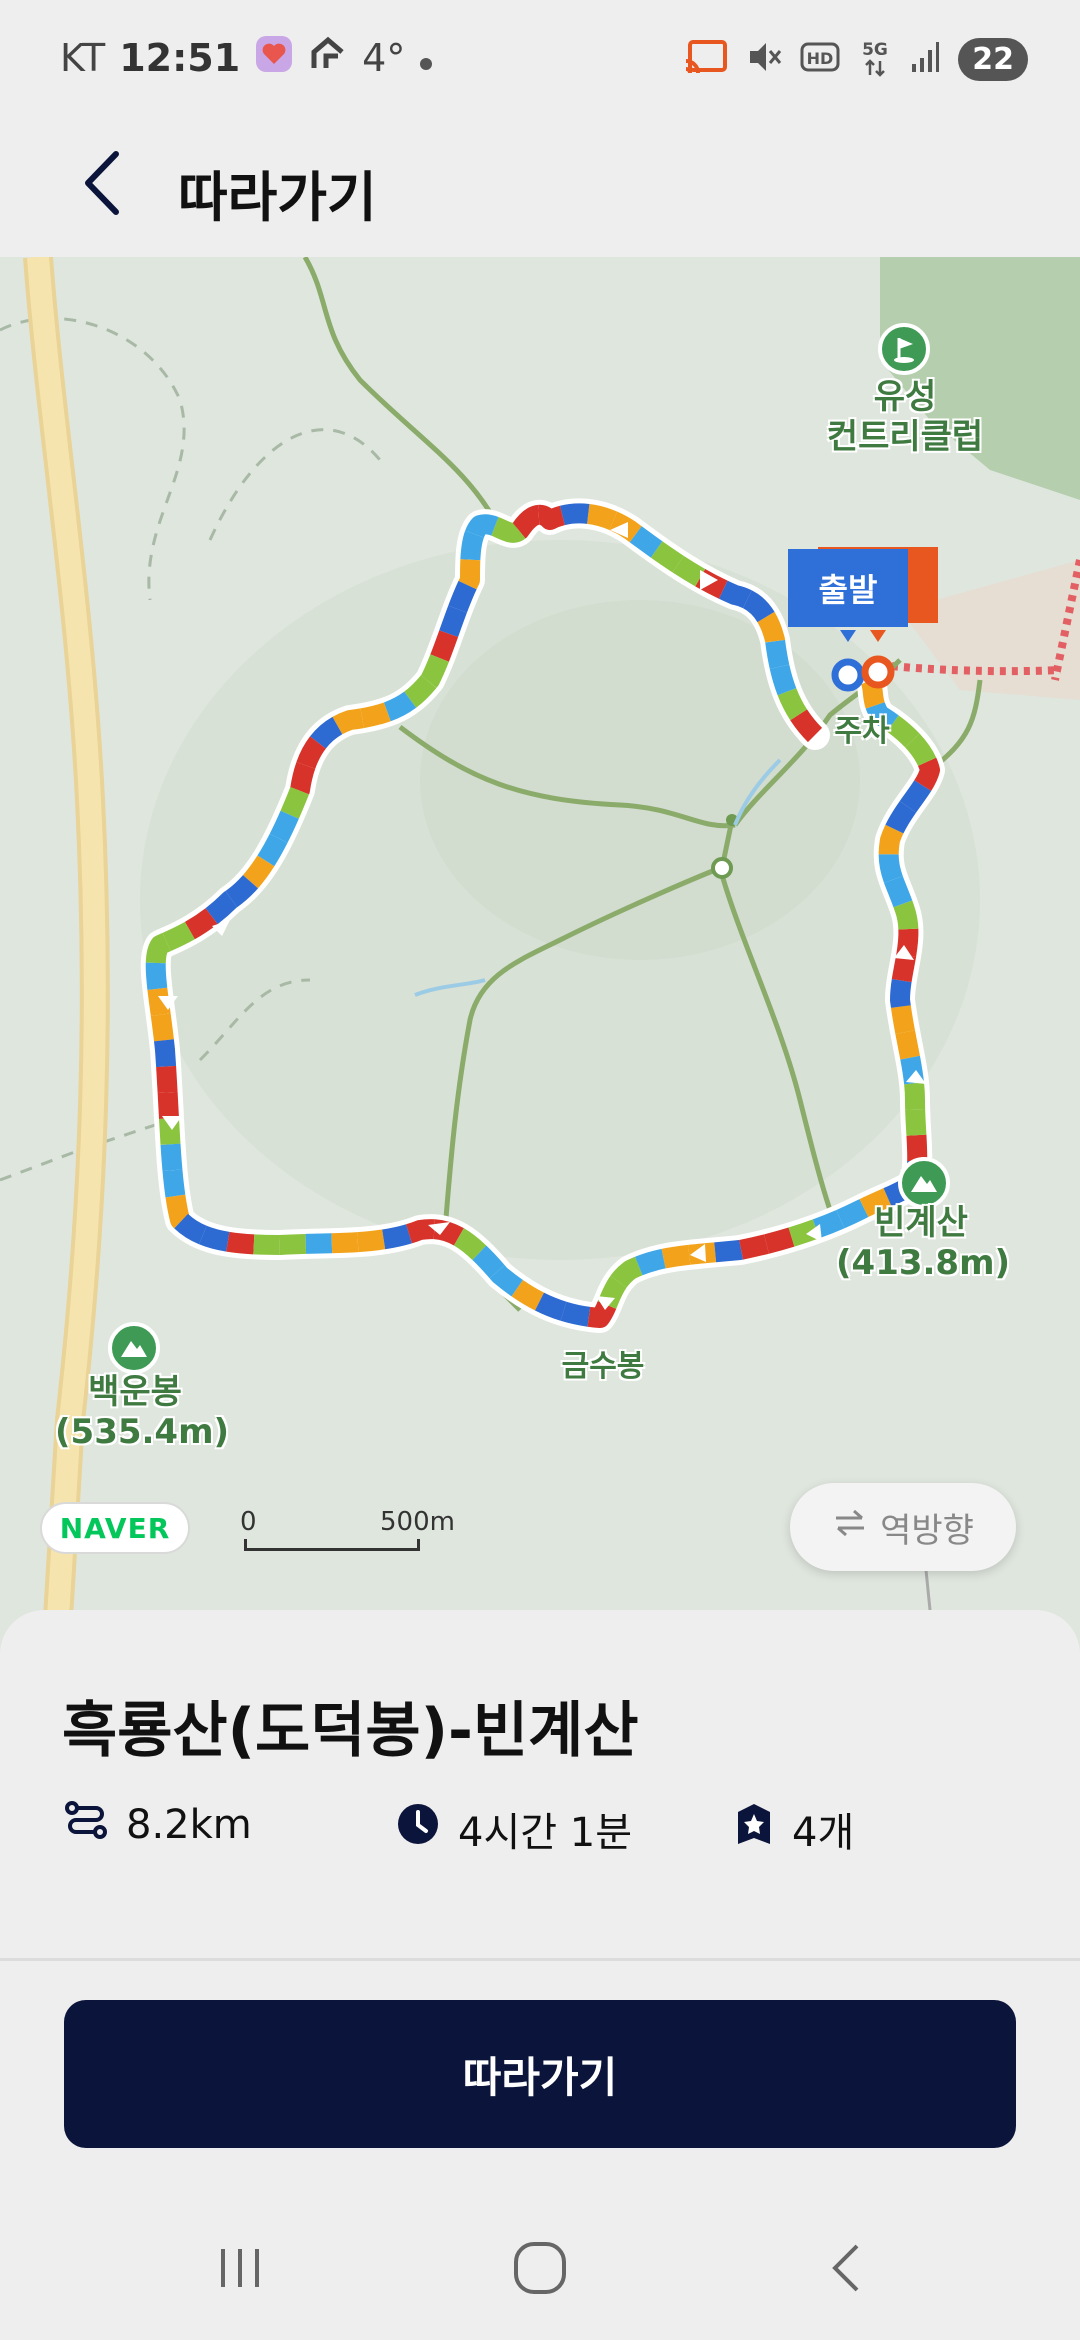 This screenshot has width=1080, height=2340. Describe the element at coordinates (540, 1959) in the screenshot. I see `section-divider` at that location.